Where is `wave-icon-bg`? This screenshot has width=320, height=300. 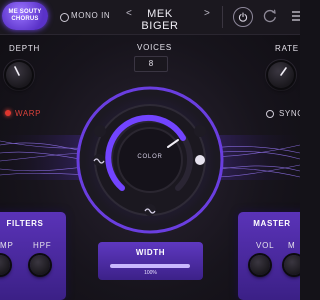 wave-icon-bg is located at coordinates (100, 131).